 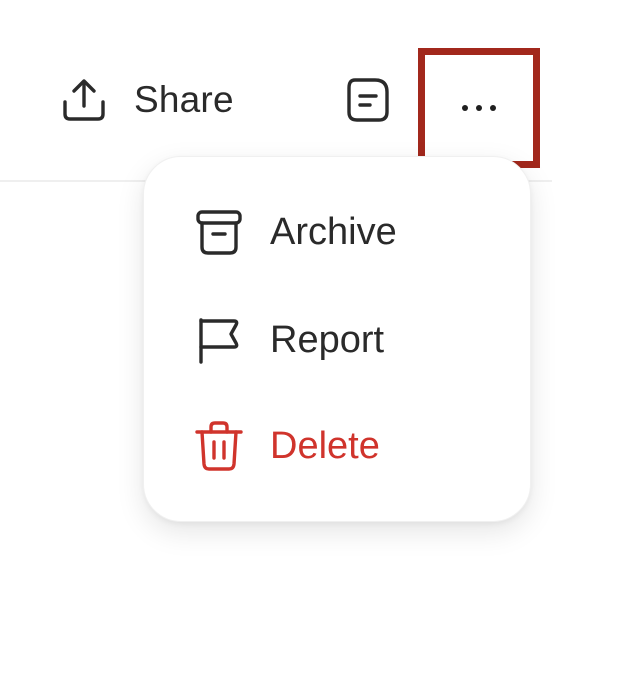 I want to click on more-horizontal-icon, so click(x=479, y=108).